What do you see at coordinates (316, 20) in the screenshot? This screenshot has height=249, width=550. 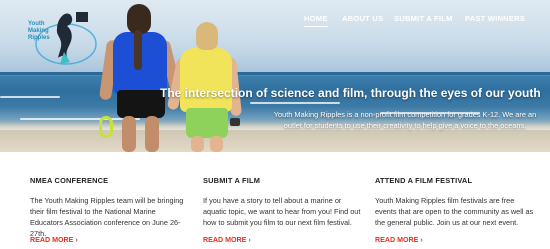 I see `nav-home: HOME` at bounding box center [316, 20].